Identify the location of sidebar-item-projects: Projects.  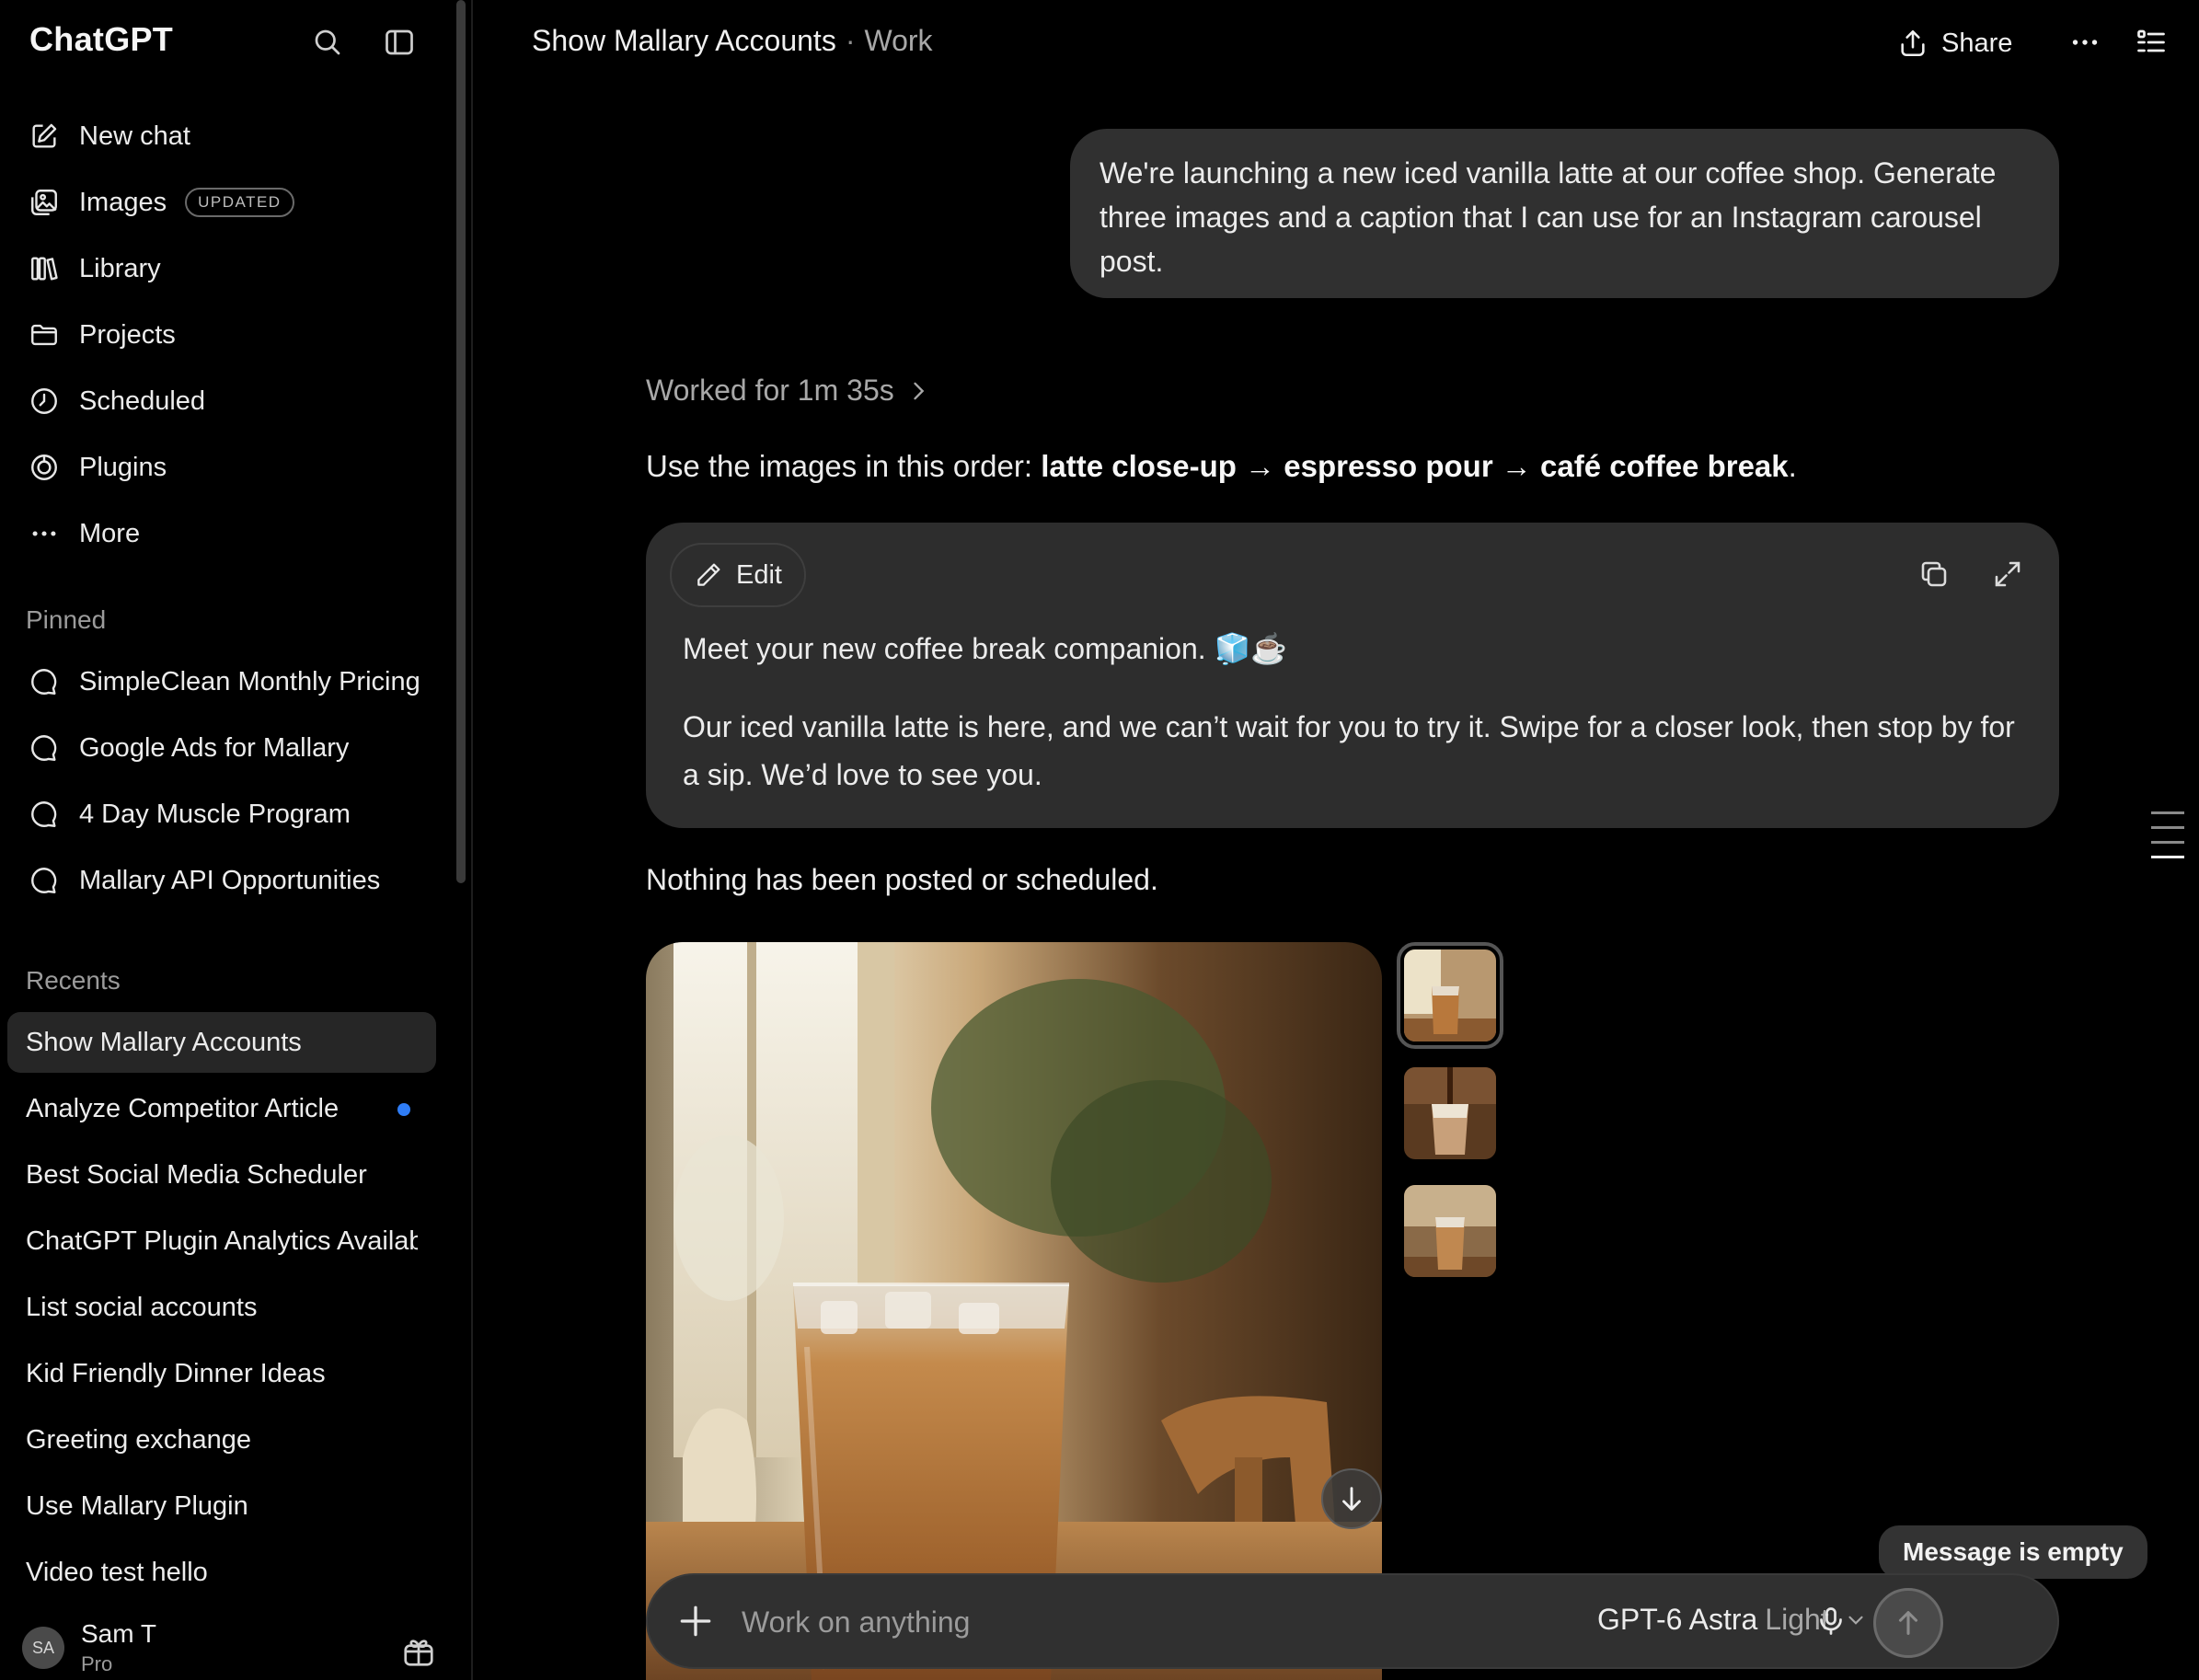
(221, 334).